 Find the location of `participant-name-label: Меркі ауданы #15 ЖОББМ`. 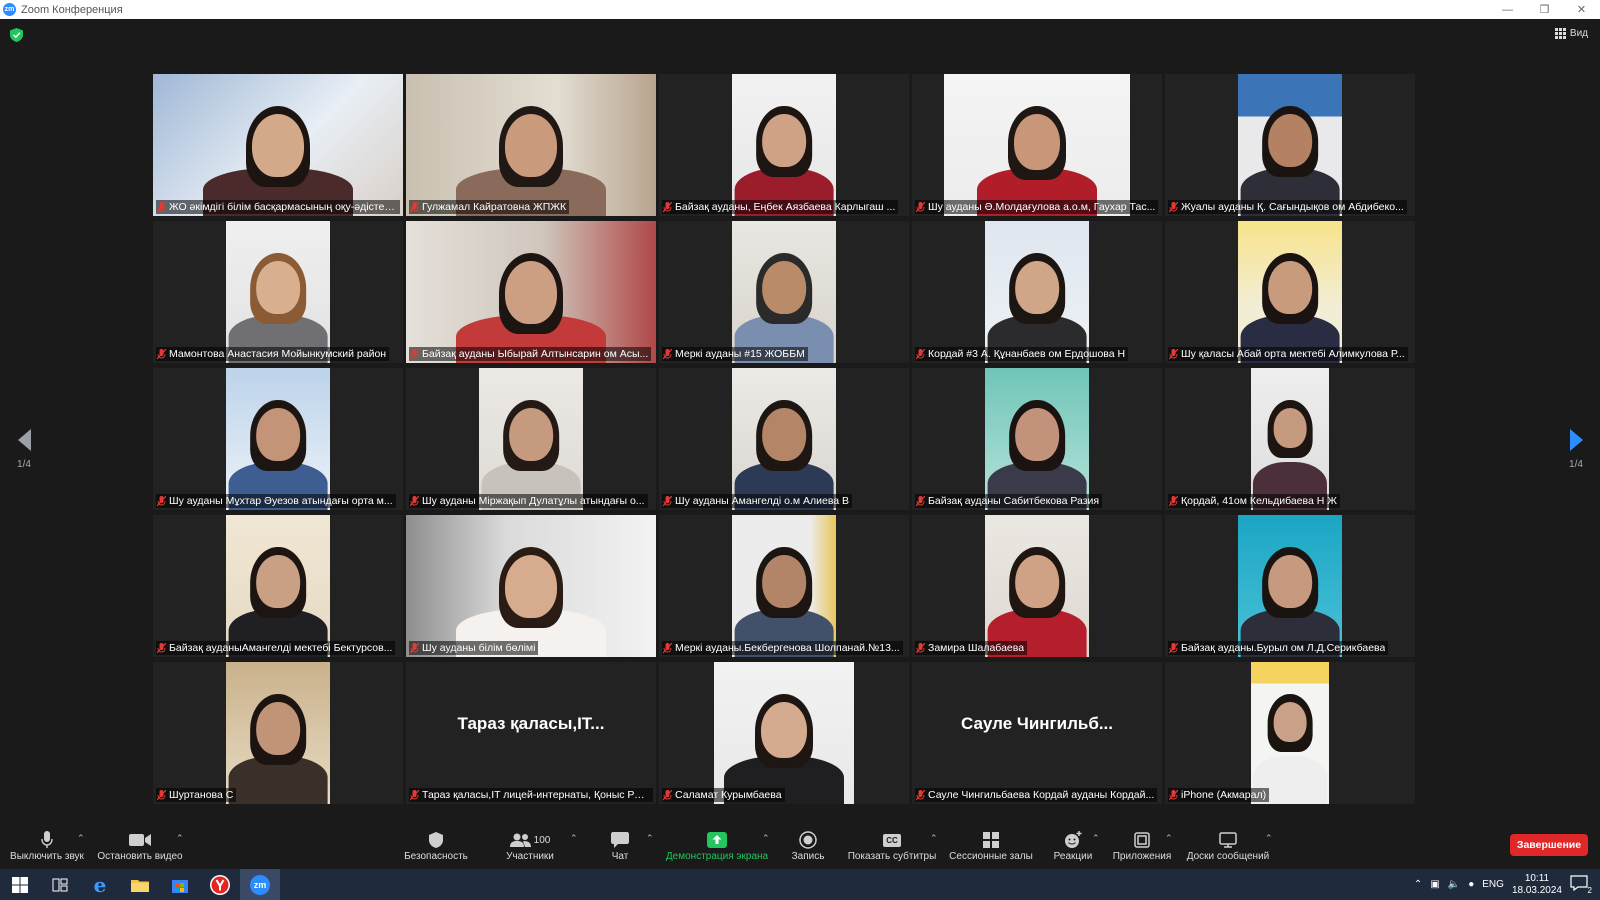

participant-name-label: Меркі ауданы #15 ЖОББМ is located at coordinates (735, 354).